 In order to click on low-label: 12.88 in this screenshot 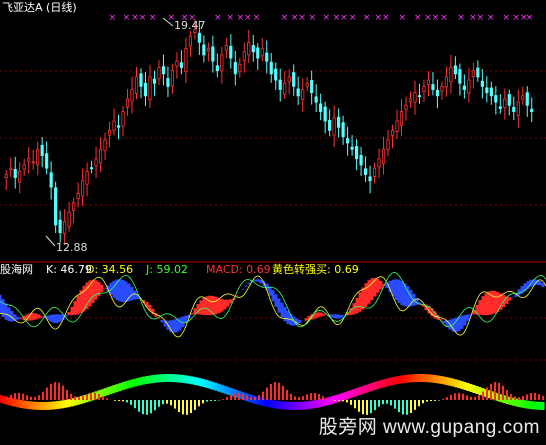, I will do `click(72, 247)`.